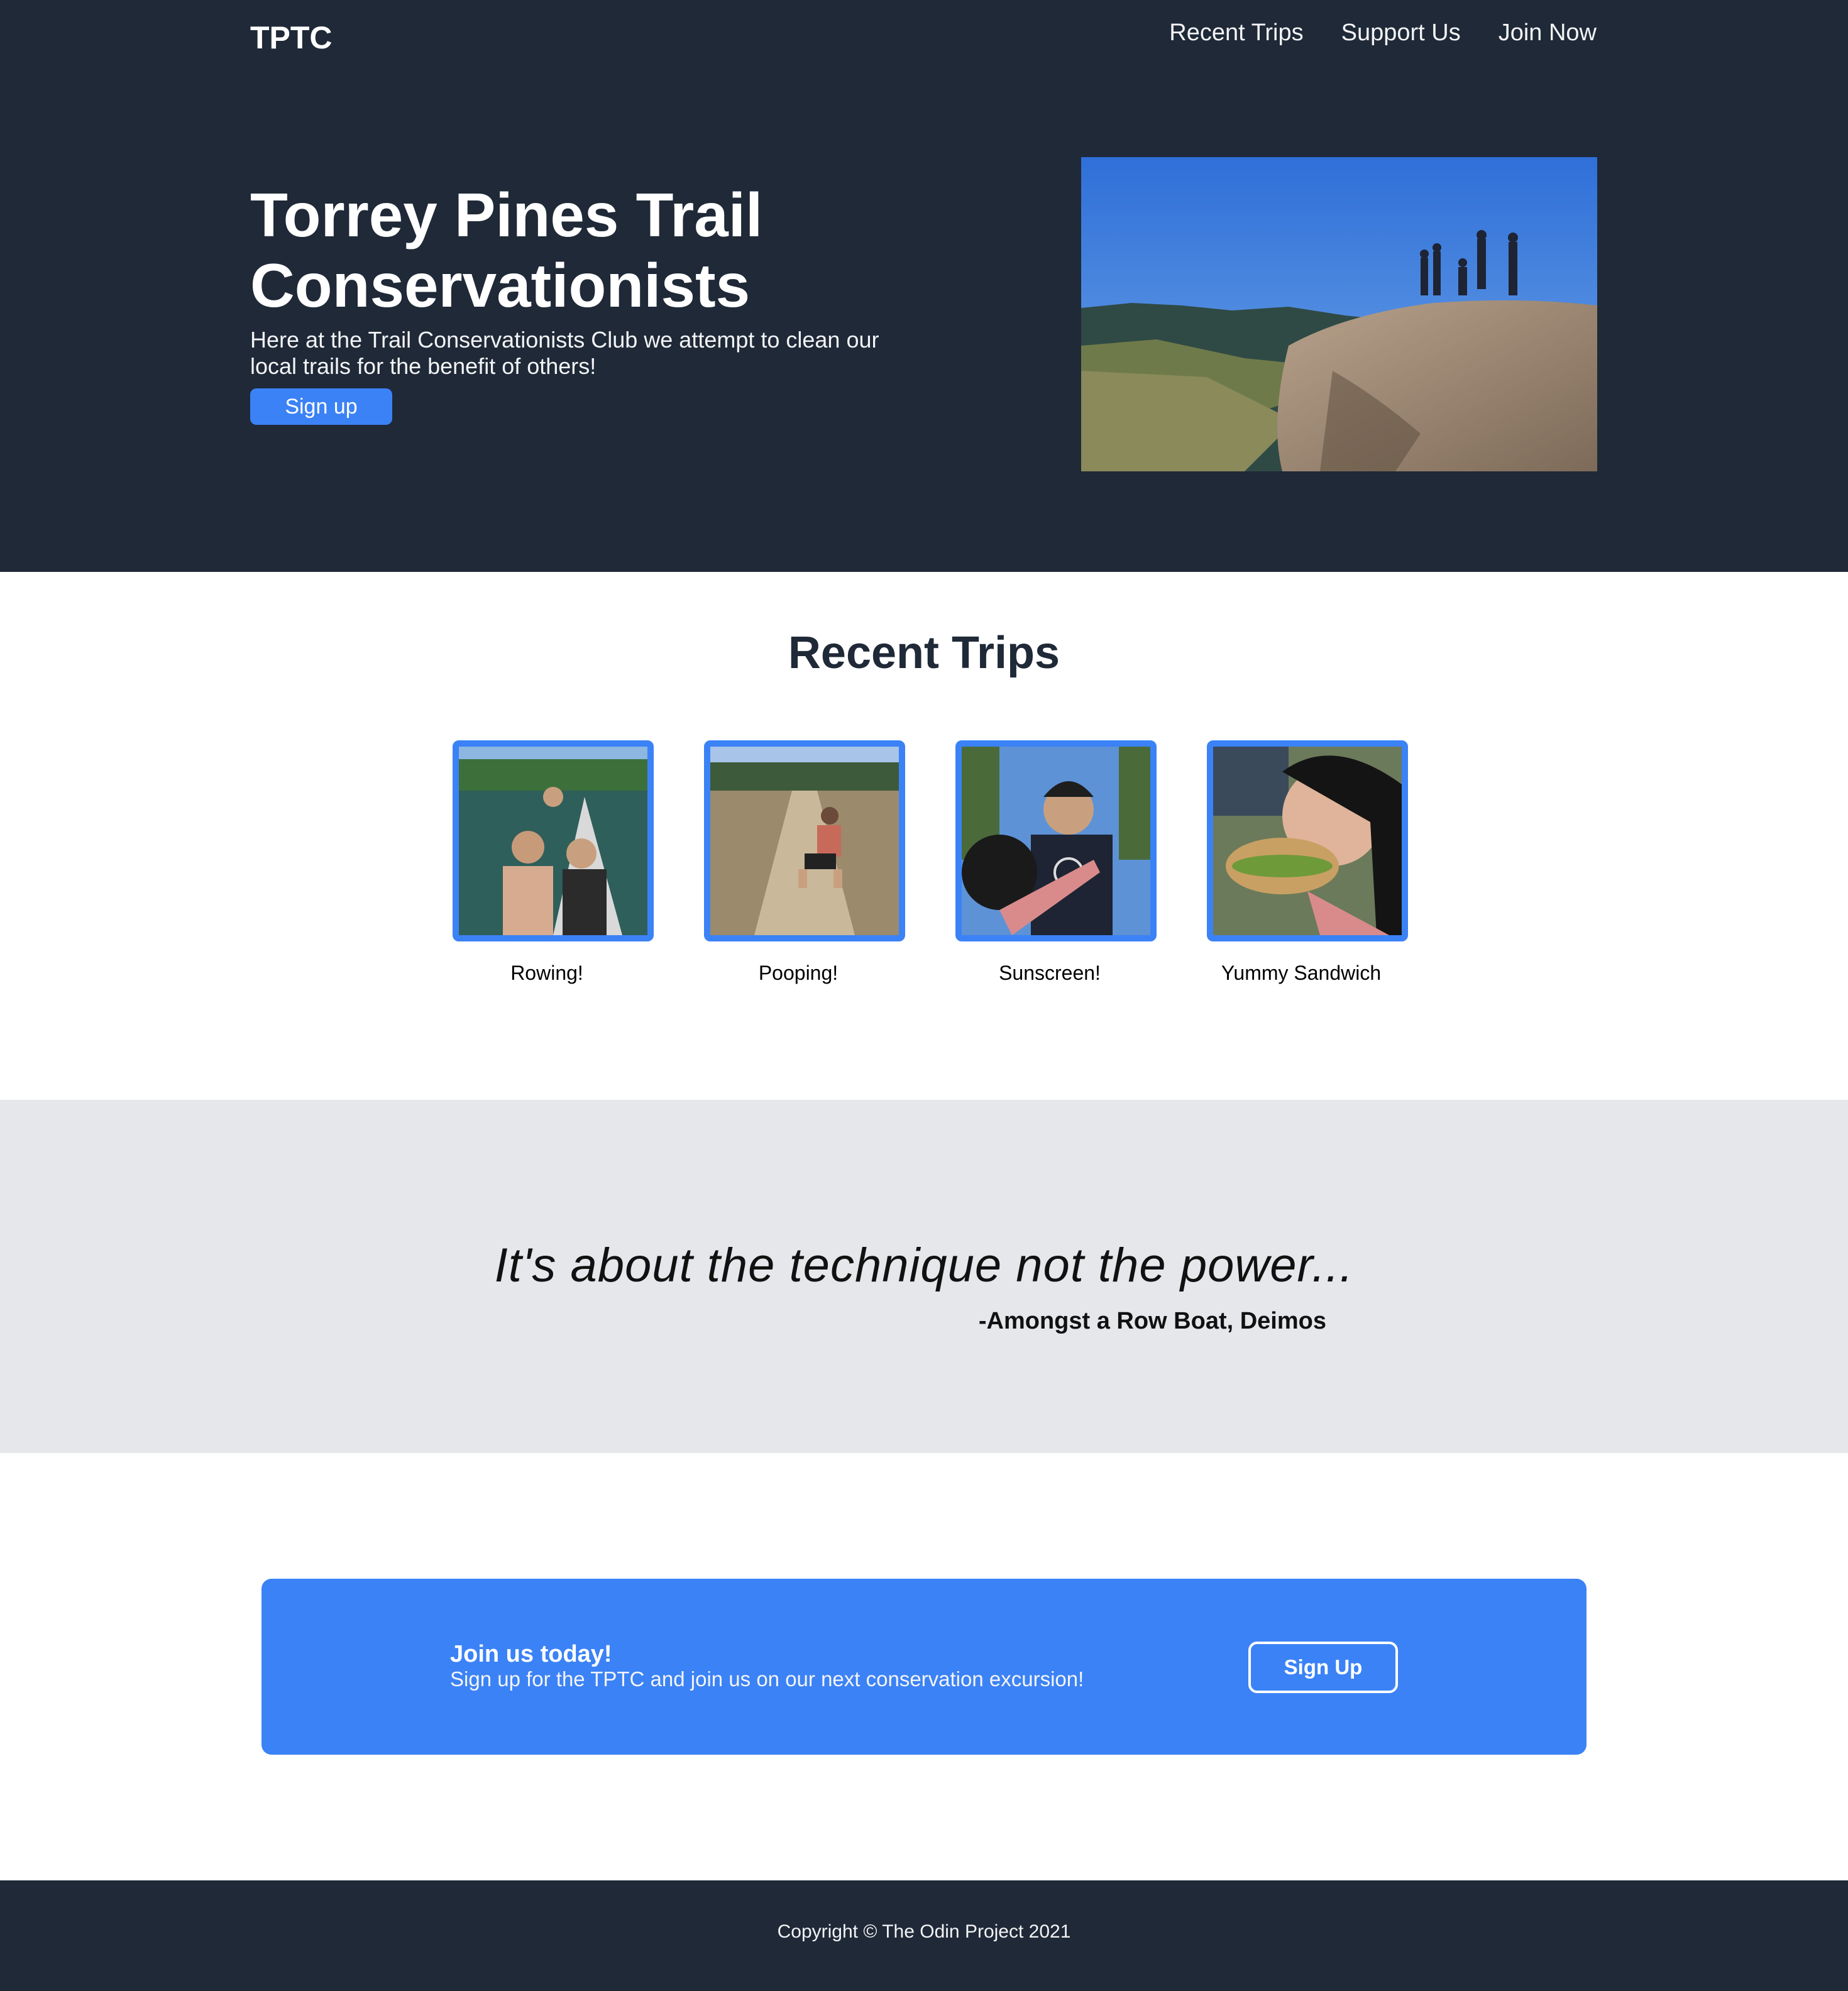 This screenshot has height=1991, width=1848. Describe the element at coordinates (546, 973) in the screenshot. I see `trip-caption: Rowing!` at that location.